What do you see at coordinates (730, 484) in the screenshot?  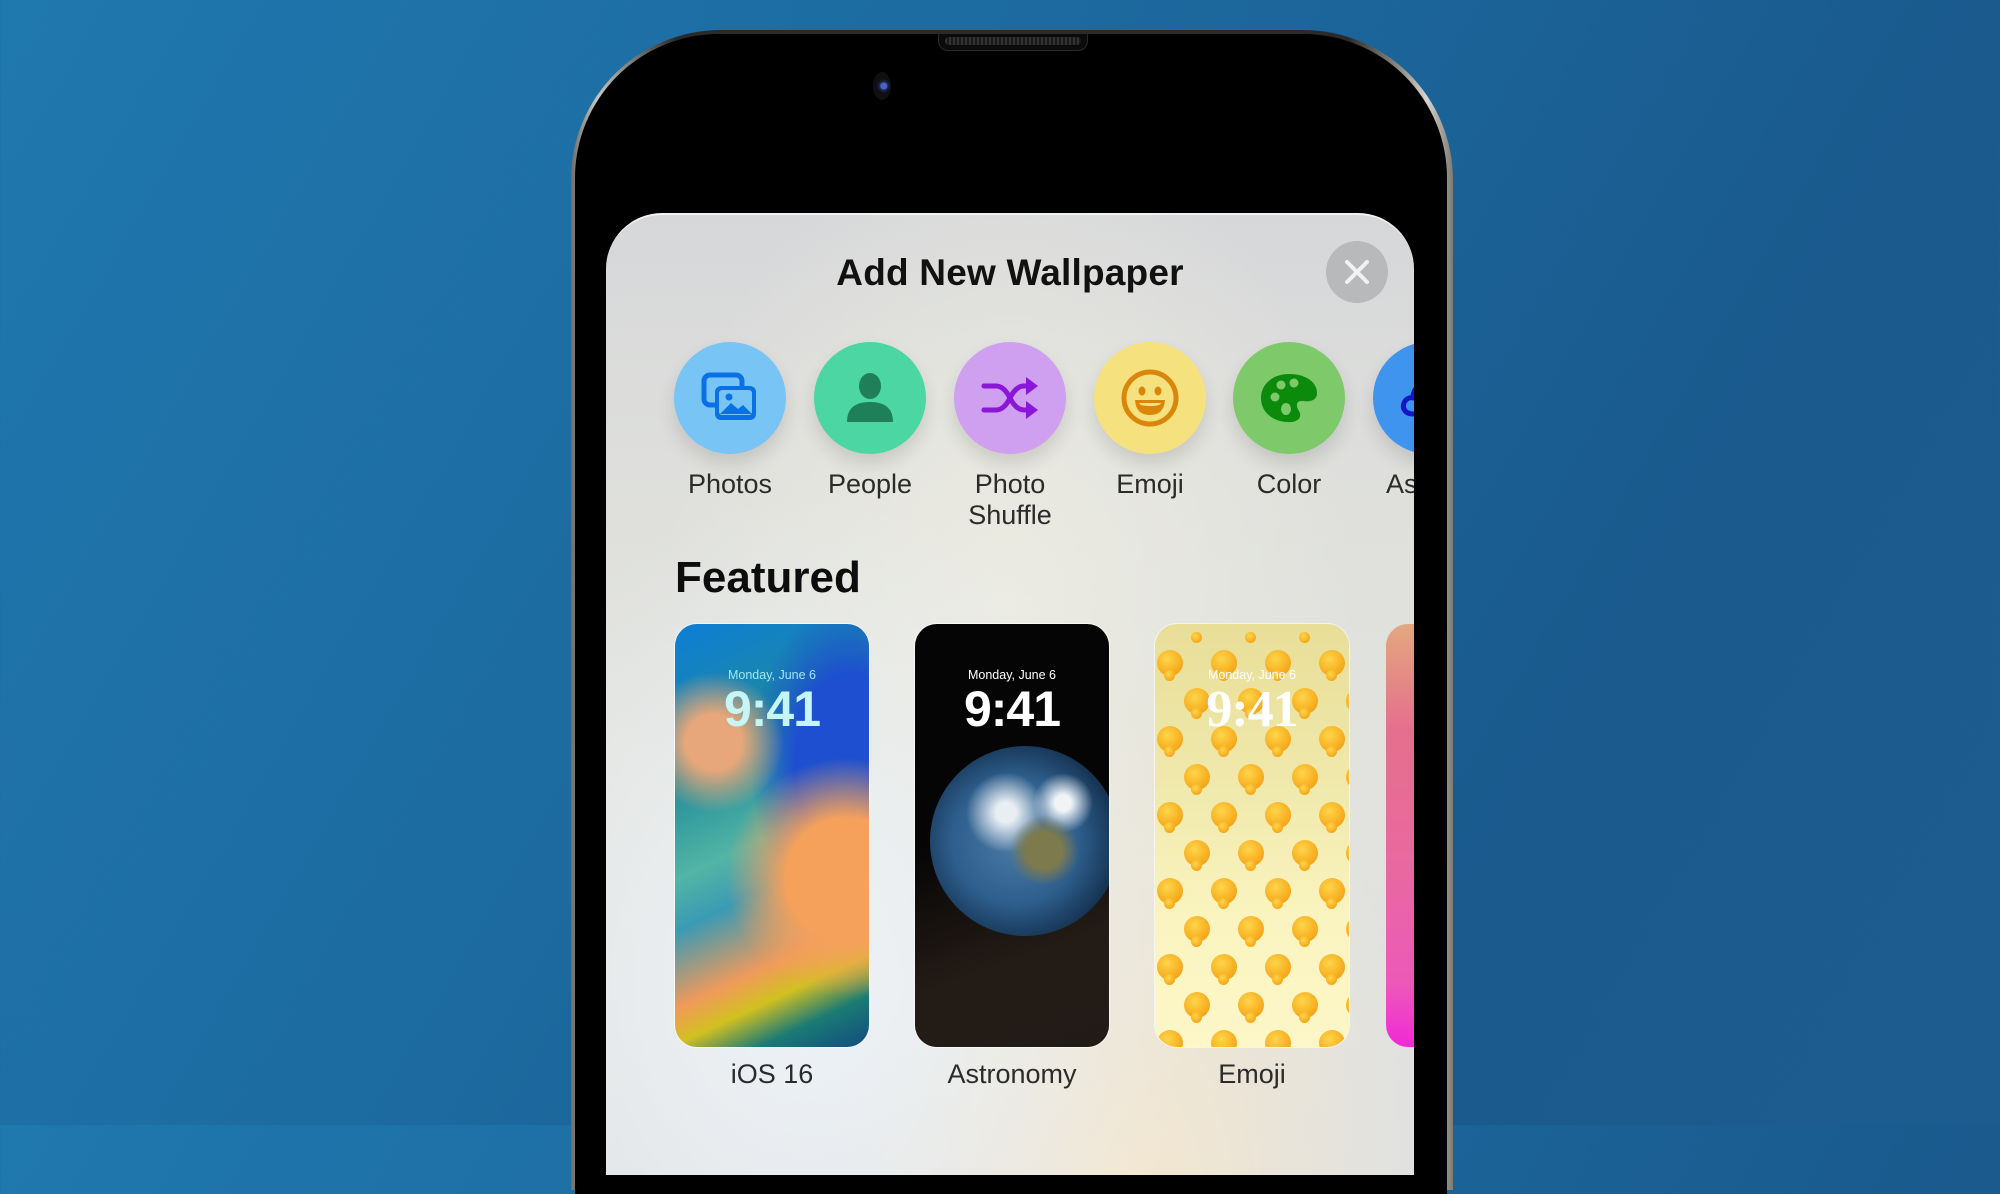 I see `category-label: Photos` at bounding box center [730, 484].